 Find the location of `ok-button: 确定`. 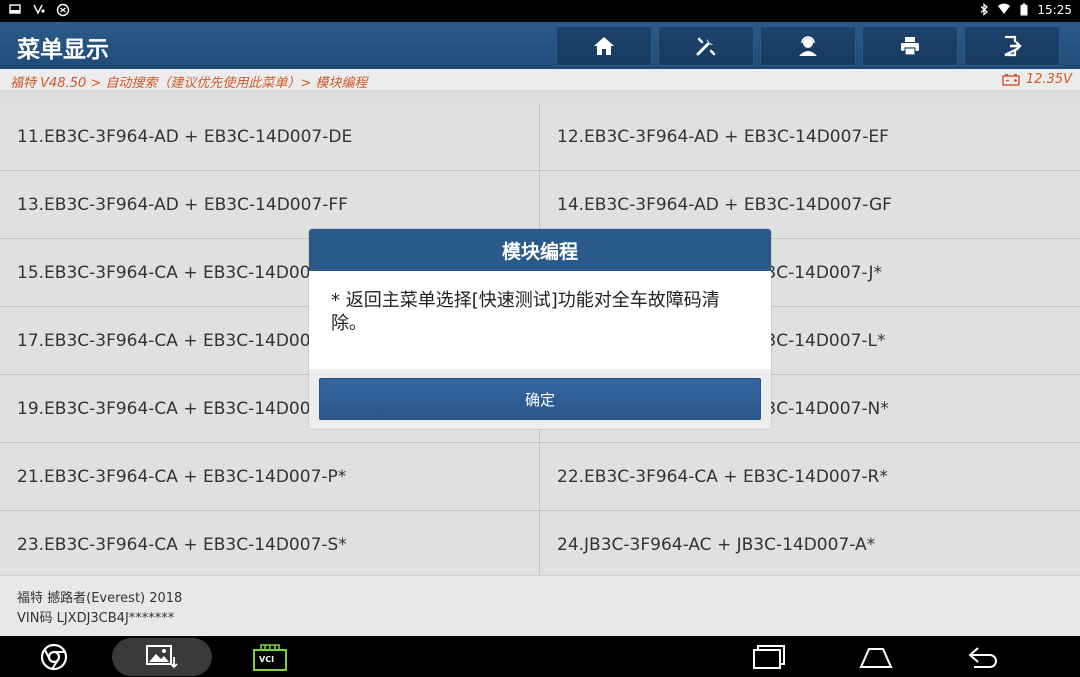

ok-button: 确定 is located at coordinates (540, 399).